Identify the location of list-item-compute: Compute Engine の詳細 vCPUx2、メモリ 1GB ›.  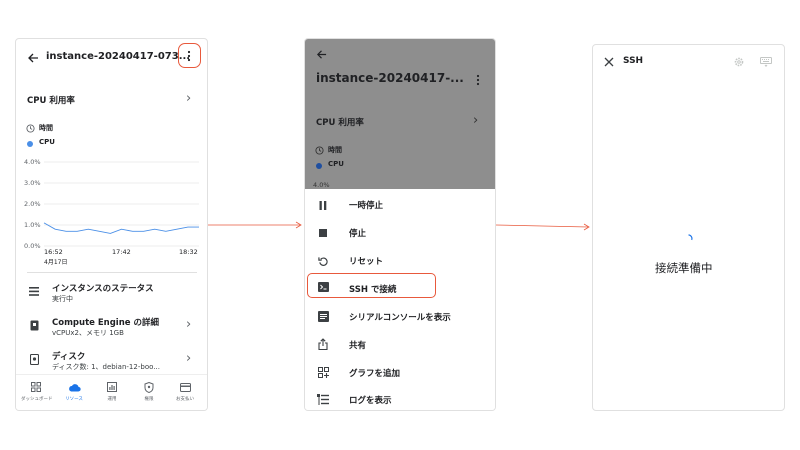
(111, 326).